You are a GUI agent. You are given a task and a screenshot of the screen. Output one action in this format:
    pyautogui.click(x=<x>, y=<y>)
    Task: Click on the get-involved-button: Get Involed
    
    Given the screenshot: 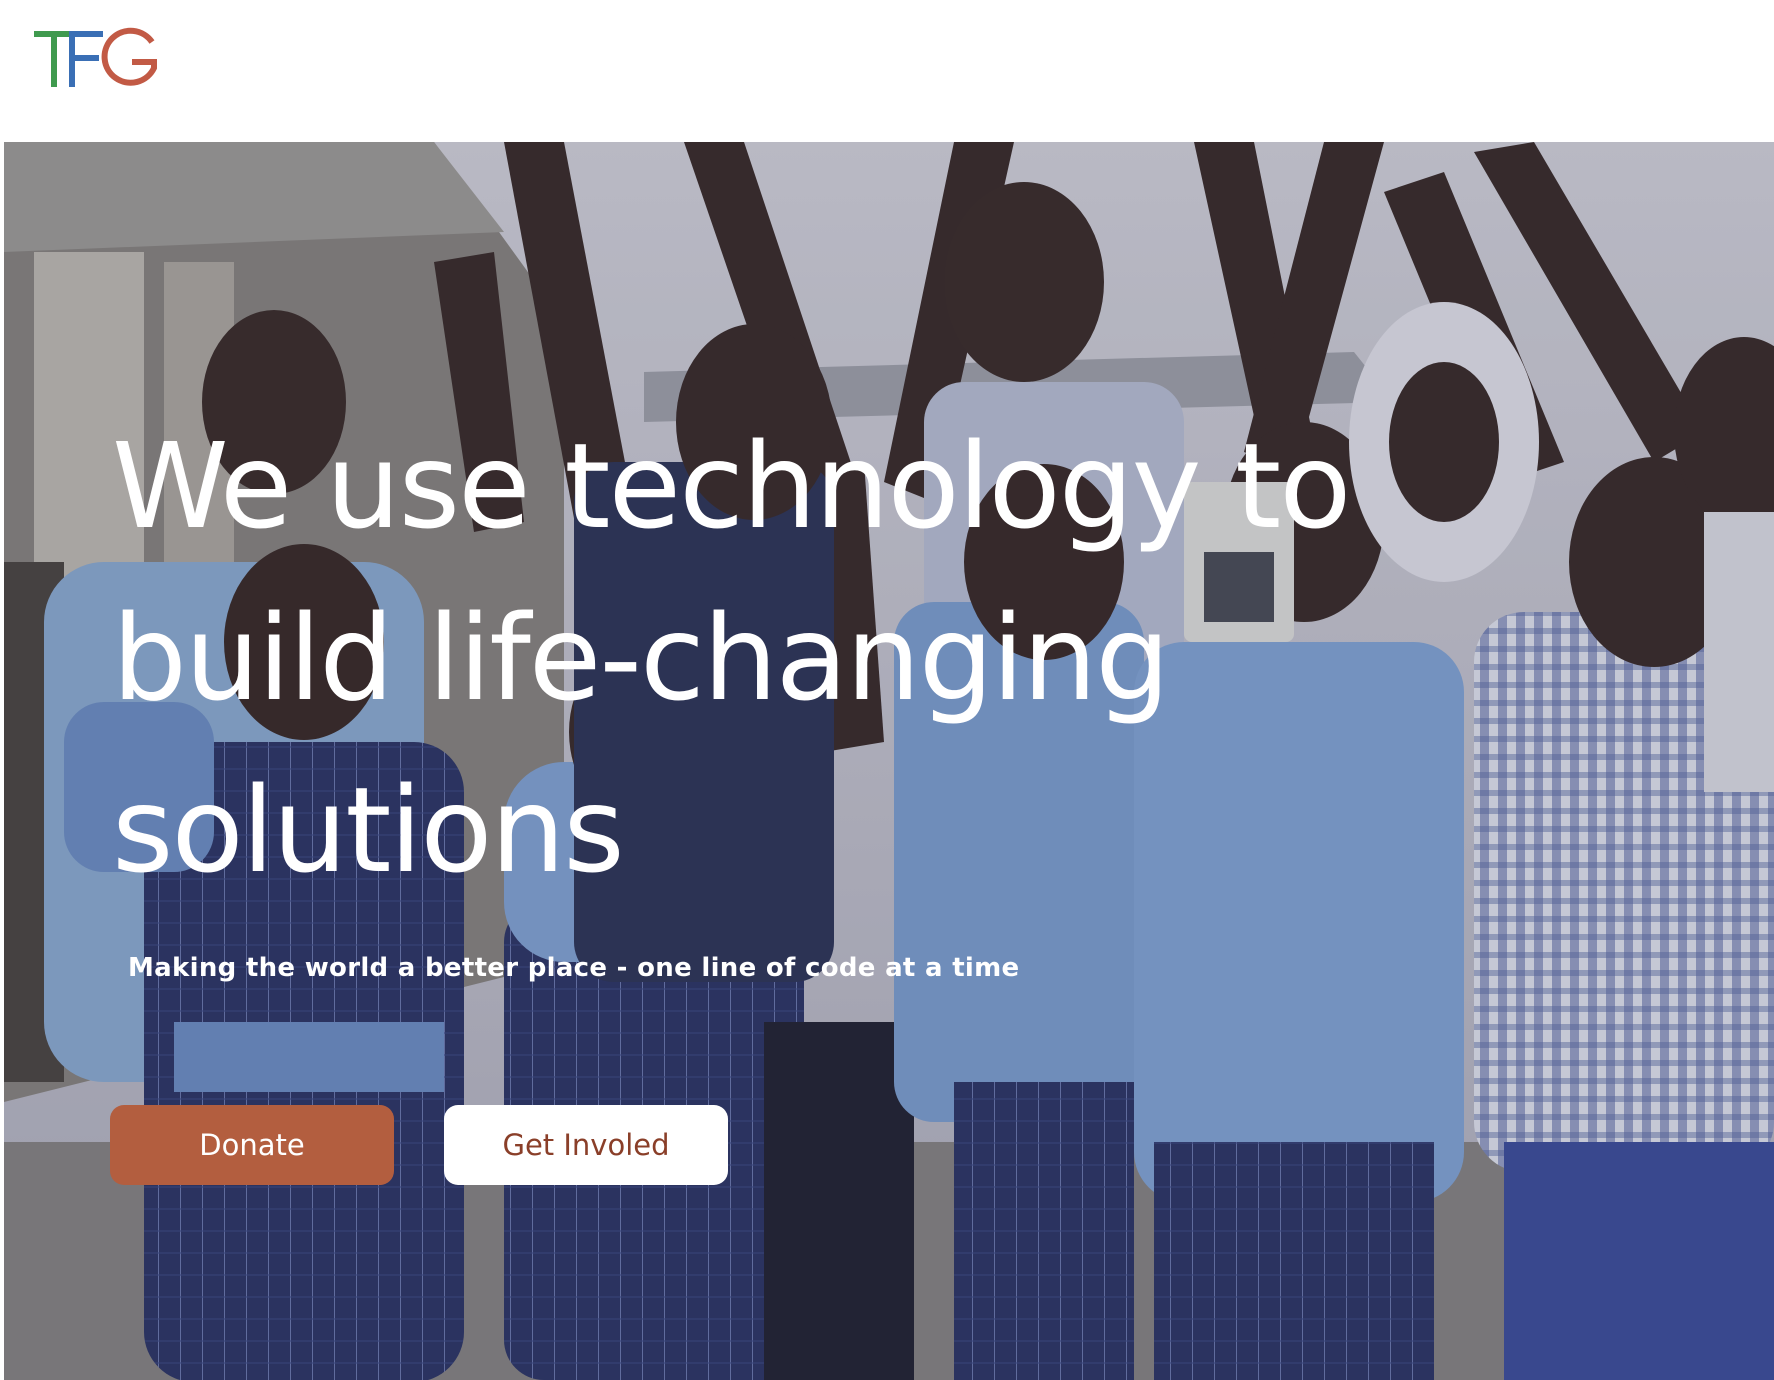 What is the action you would take?
    pyautogui.click(x=586, y=1145)
    